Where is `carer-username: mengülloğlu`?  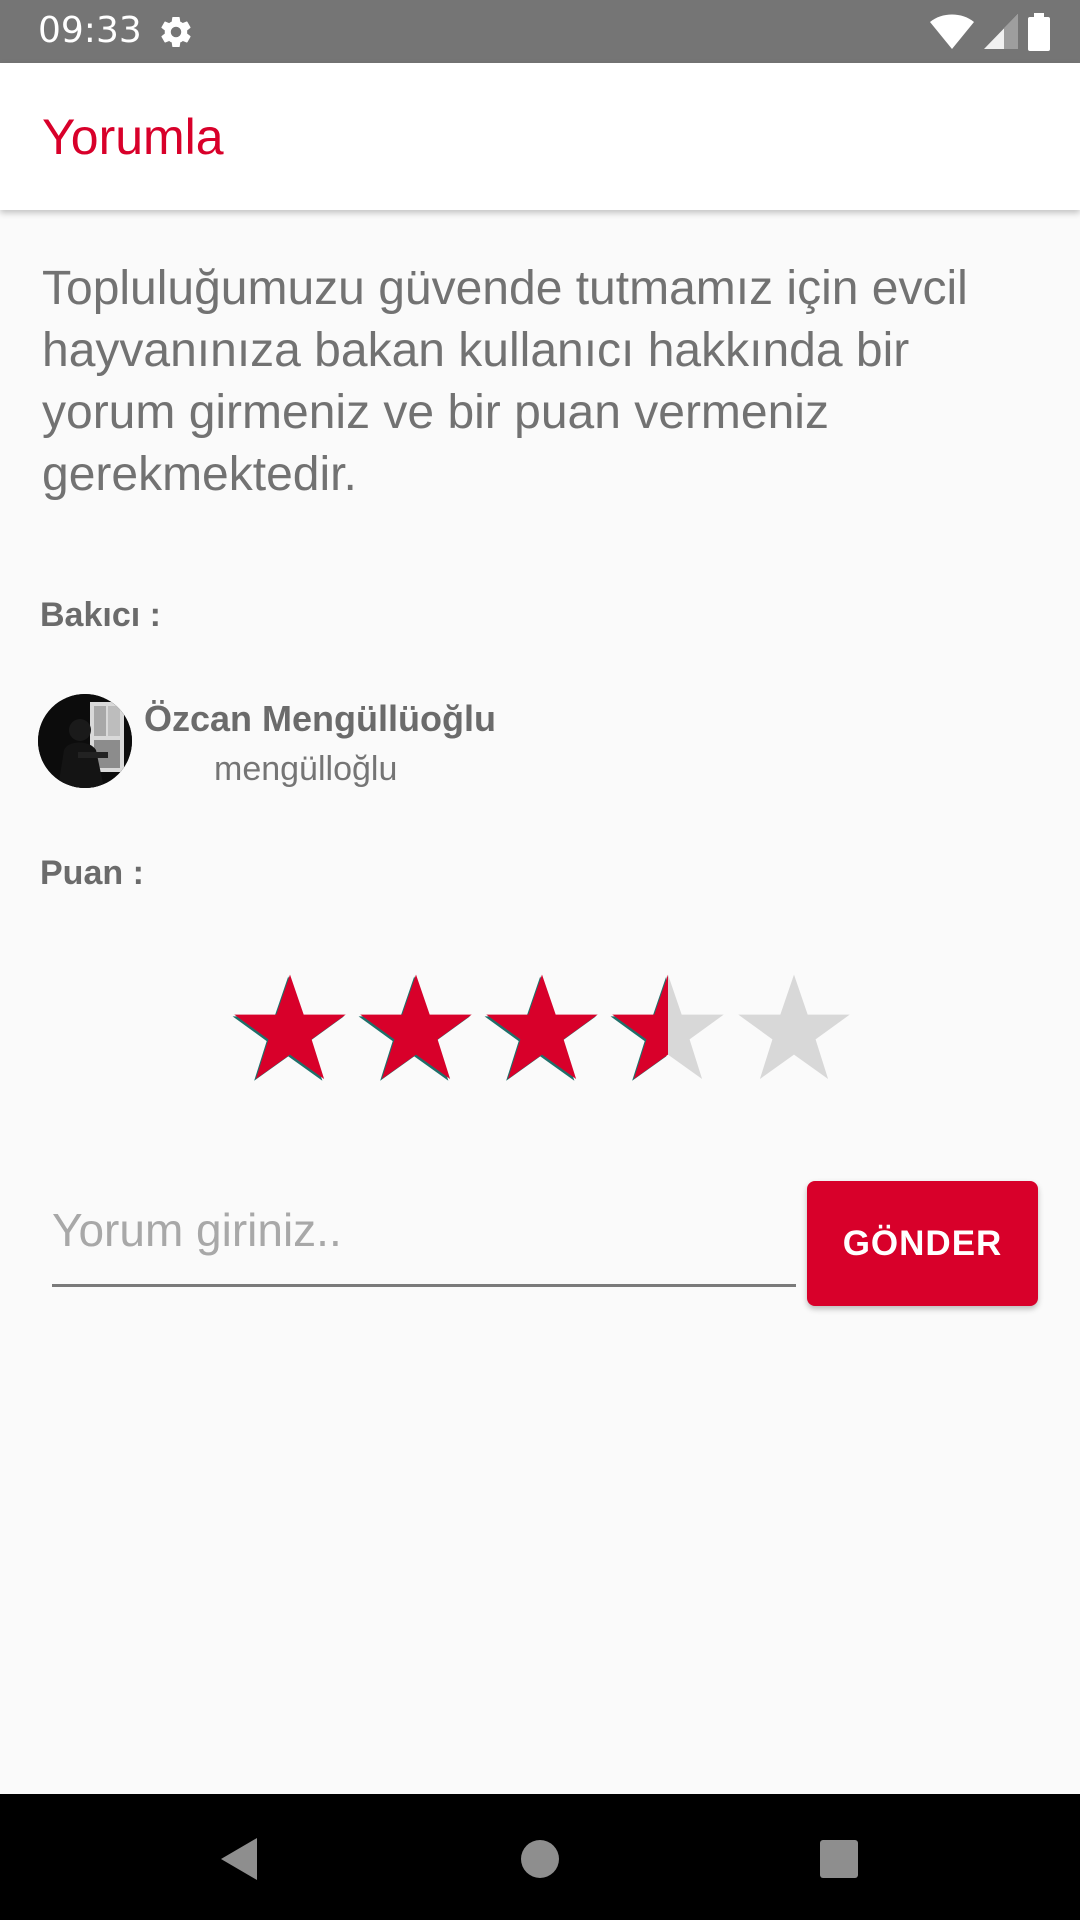
carer-username: mengülloğlu is located at coordinates (306, 769).